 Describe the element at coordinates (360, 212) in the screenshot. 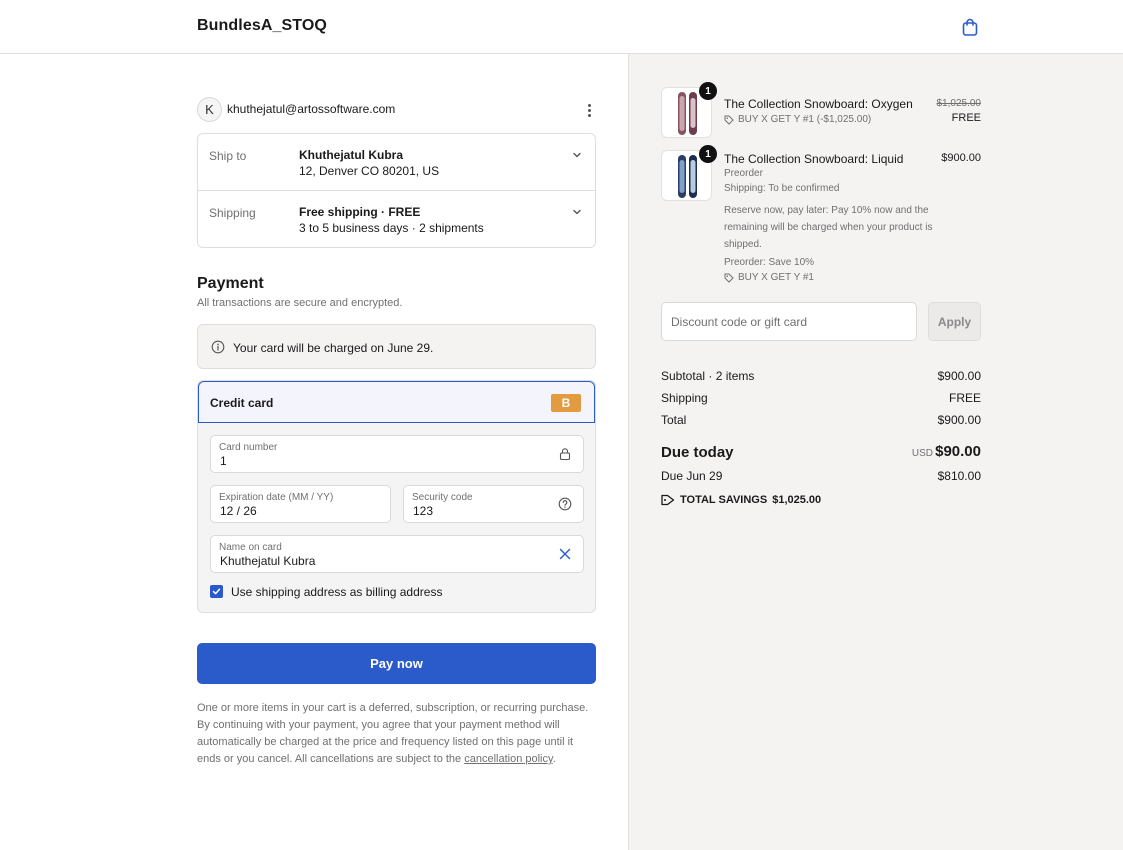

I see `shipping-method: Free shipping · FREE` at that location.